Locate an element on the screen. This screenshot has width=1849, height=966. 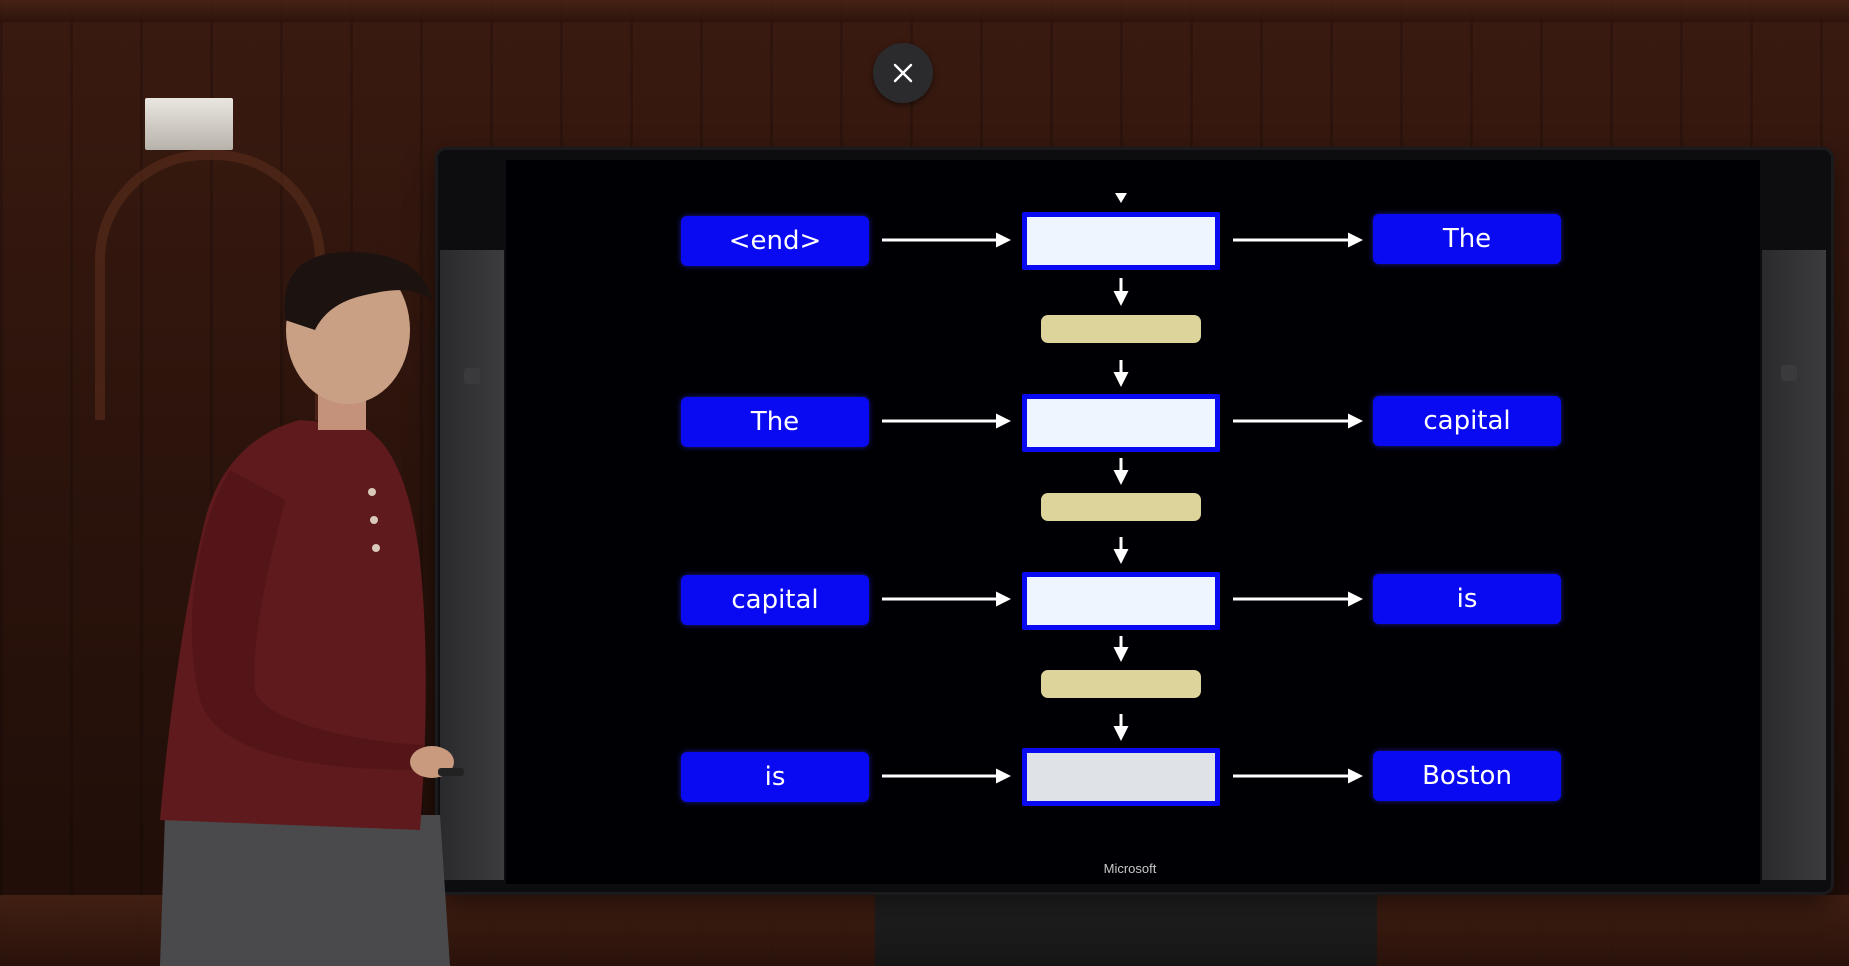
close-button is located at coordinates (903, 73).